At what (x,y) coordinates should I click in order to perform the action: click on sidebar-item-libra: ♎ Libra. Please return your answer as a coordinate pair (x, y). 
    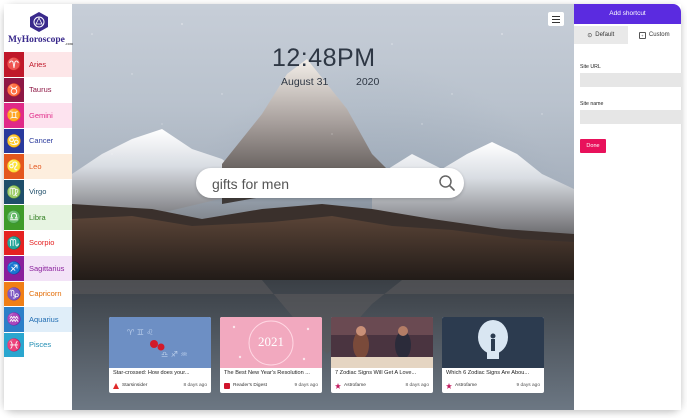
    Looking at the image, I should click on (38, 218).